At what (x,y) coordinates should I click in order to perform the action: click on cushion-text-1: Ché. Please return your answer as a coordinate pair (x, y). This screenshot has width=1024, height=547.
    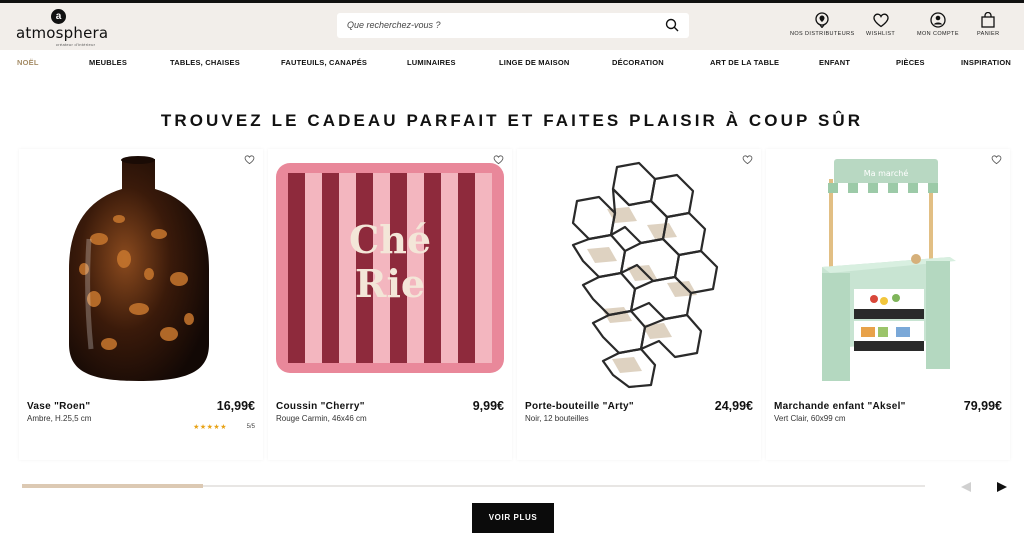
    Looking at the image, I should click on (390, 239).